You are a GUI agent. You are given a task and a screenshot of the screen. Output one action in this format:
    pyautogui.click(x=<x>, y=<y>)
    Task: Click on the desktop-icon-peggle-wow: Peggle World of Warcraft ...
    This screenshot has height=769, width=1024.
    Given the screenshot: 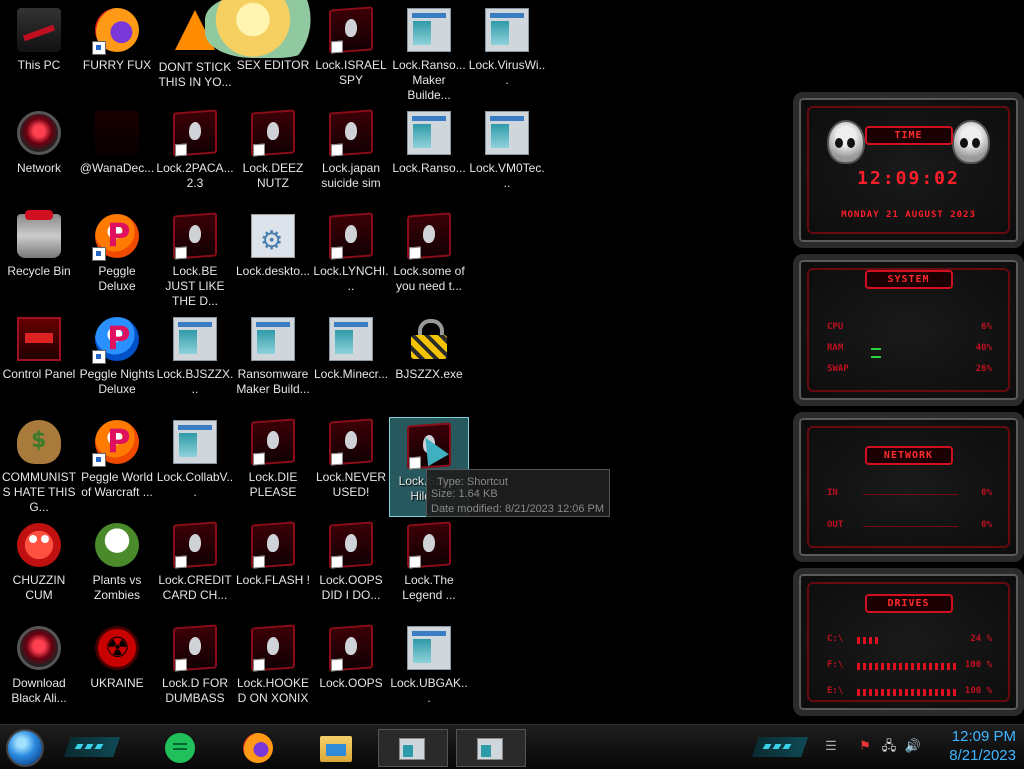 What is the action you would take?
    pyautogui.click(x=117, y=463)
    